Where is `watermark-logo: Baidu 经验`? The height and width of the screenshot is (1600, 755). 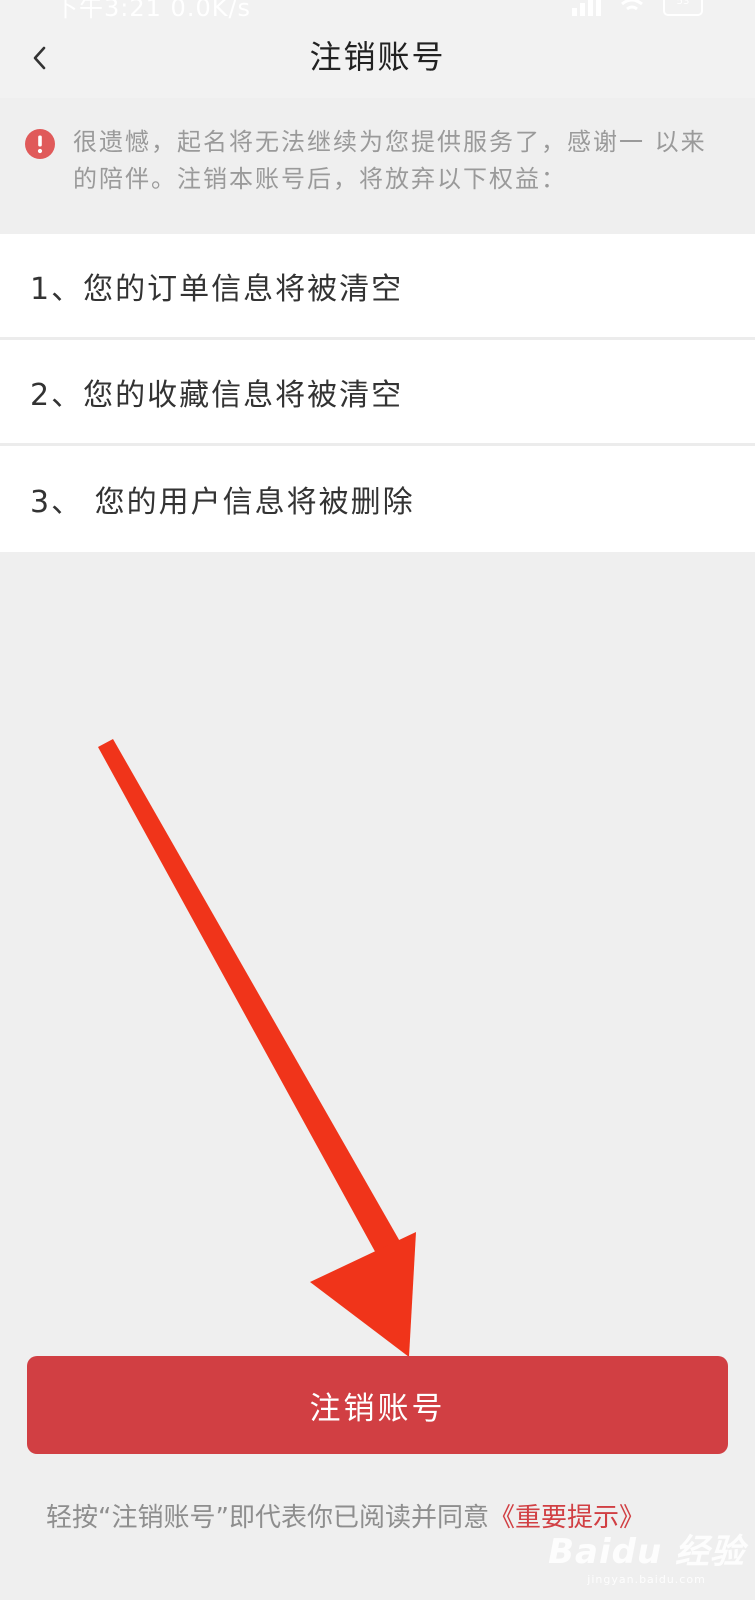 watermark-logo: Baidu 经验 is located at coordinates (646, 1552).